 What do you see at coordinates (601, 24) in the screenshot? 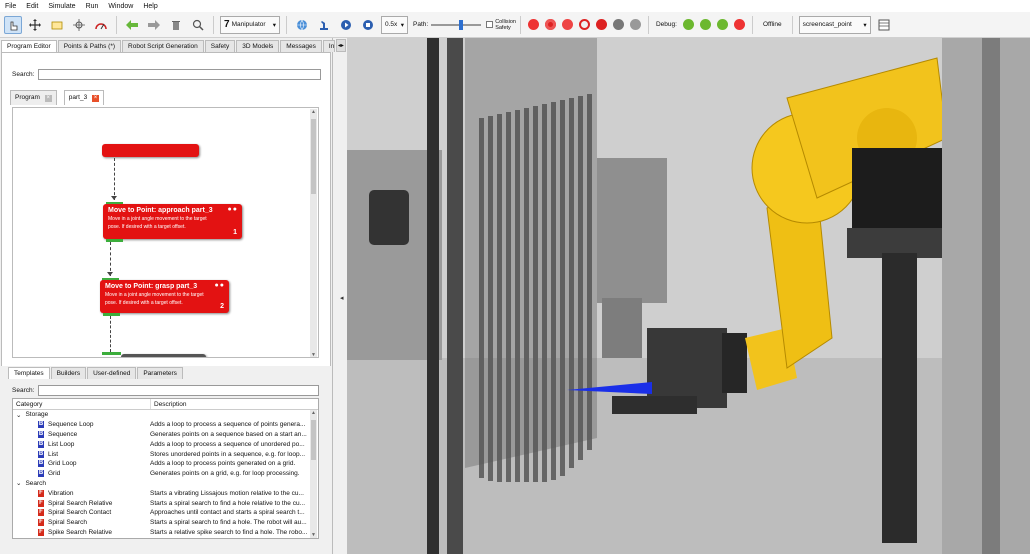
I see `record-path-button` at bounding box center [601, 24].